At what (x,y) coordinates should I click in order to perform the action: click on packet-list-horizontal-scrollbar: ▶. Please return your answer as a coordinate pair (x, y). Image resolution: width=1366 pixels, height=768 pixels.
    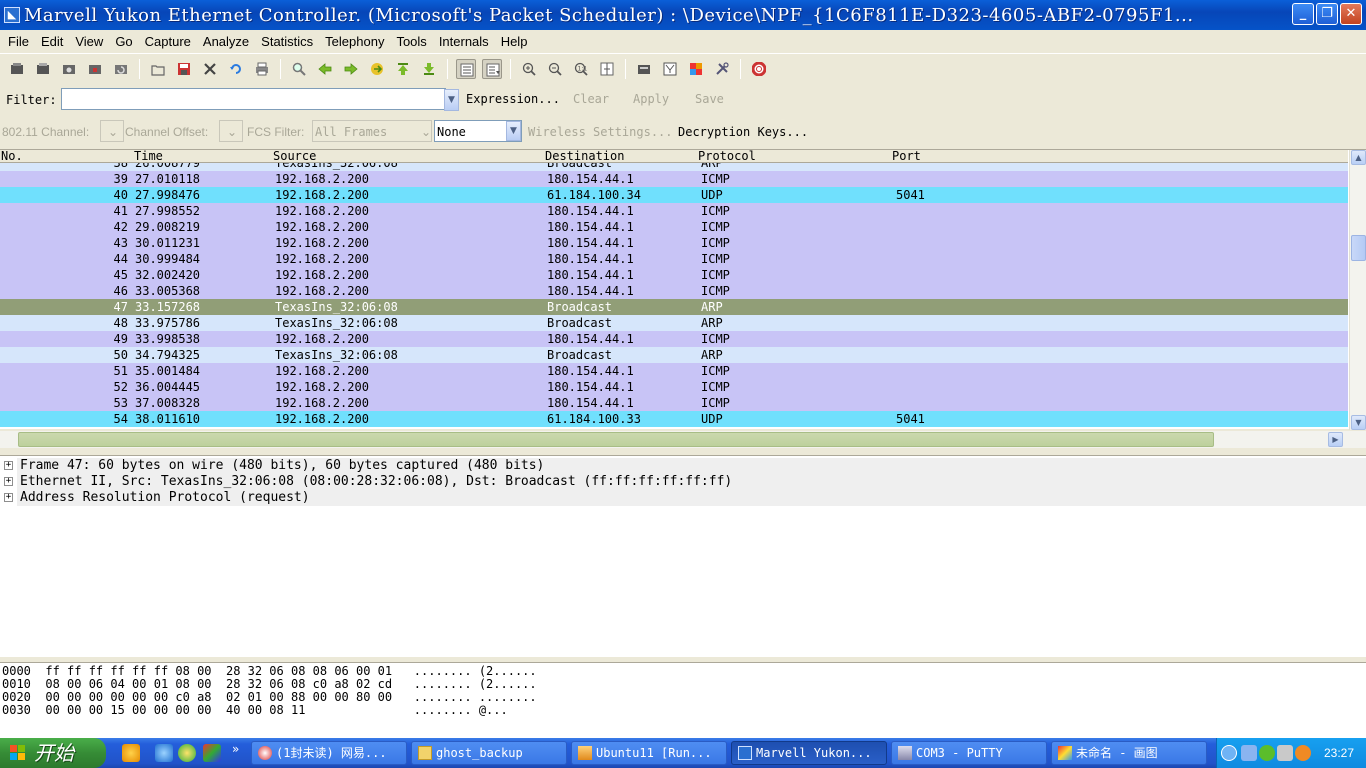
    Looking at the image, I should click on (683, 439).